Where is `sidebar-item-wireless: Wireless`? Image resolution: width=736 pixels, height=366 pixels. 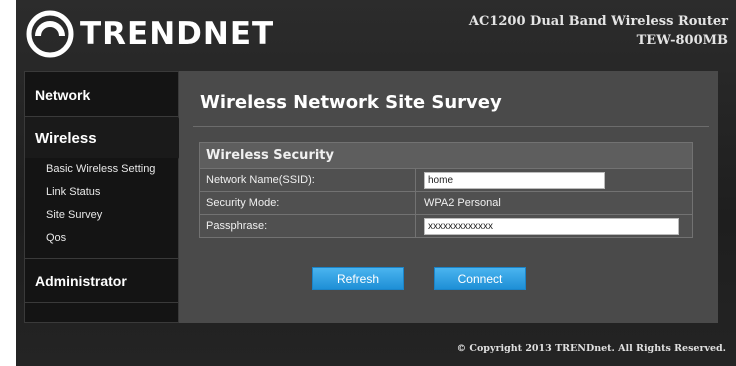 sidebar-item-wireless: Wireless is located at coordinates (108, 137).